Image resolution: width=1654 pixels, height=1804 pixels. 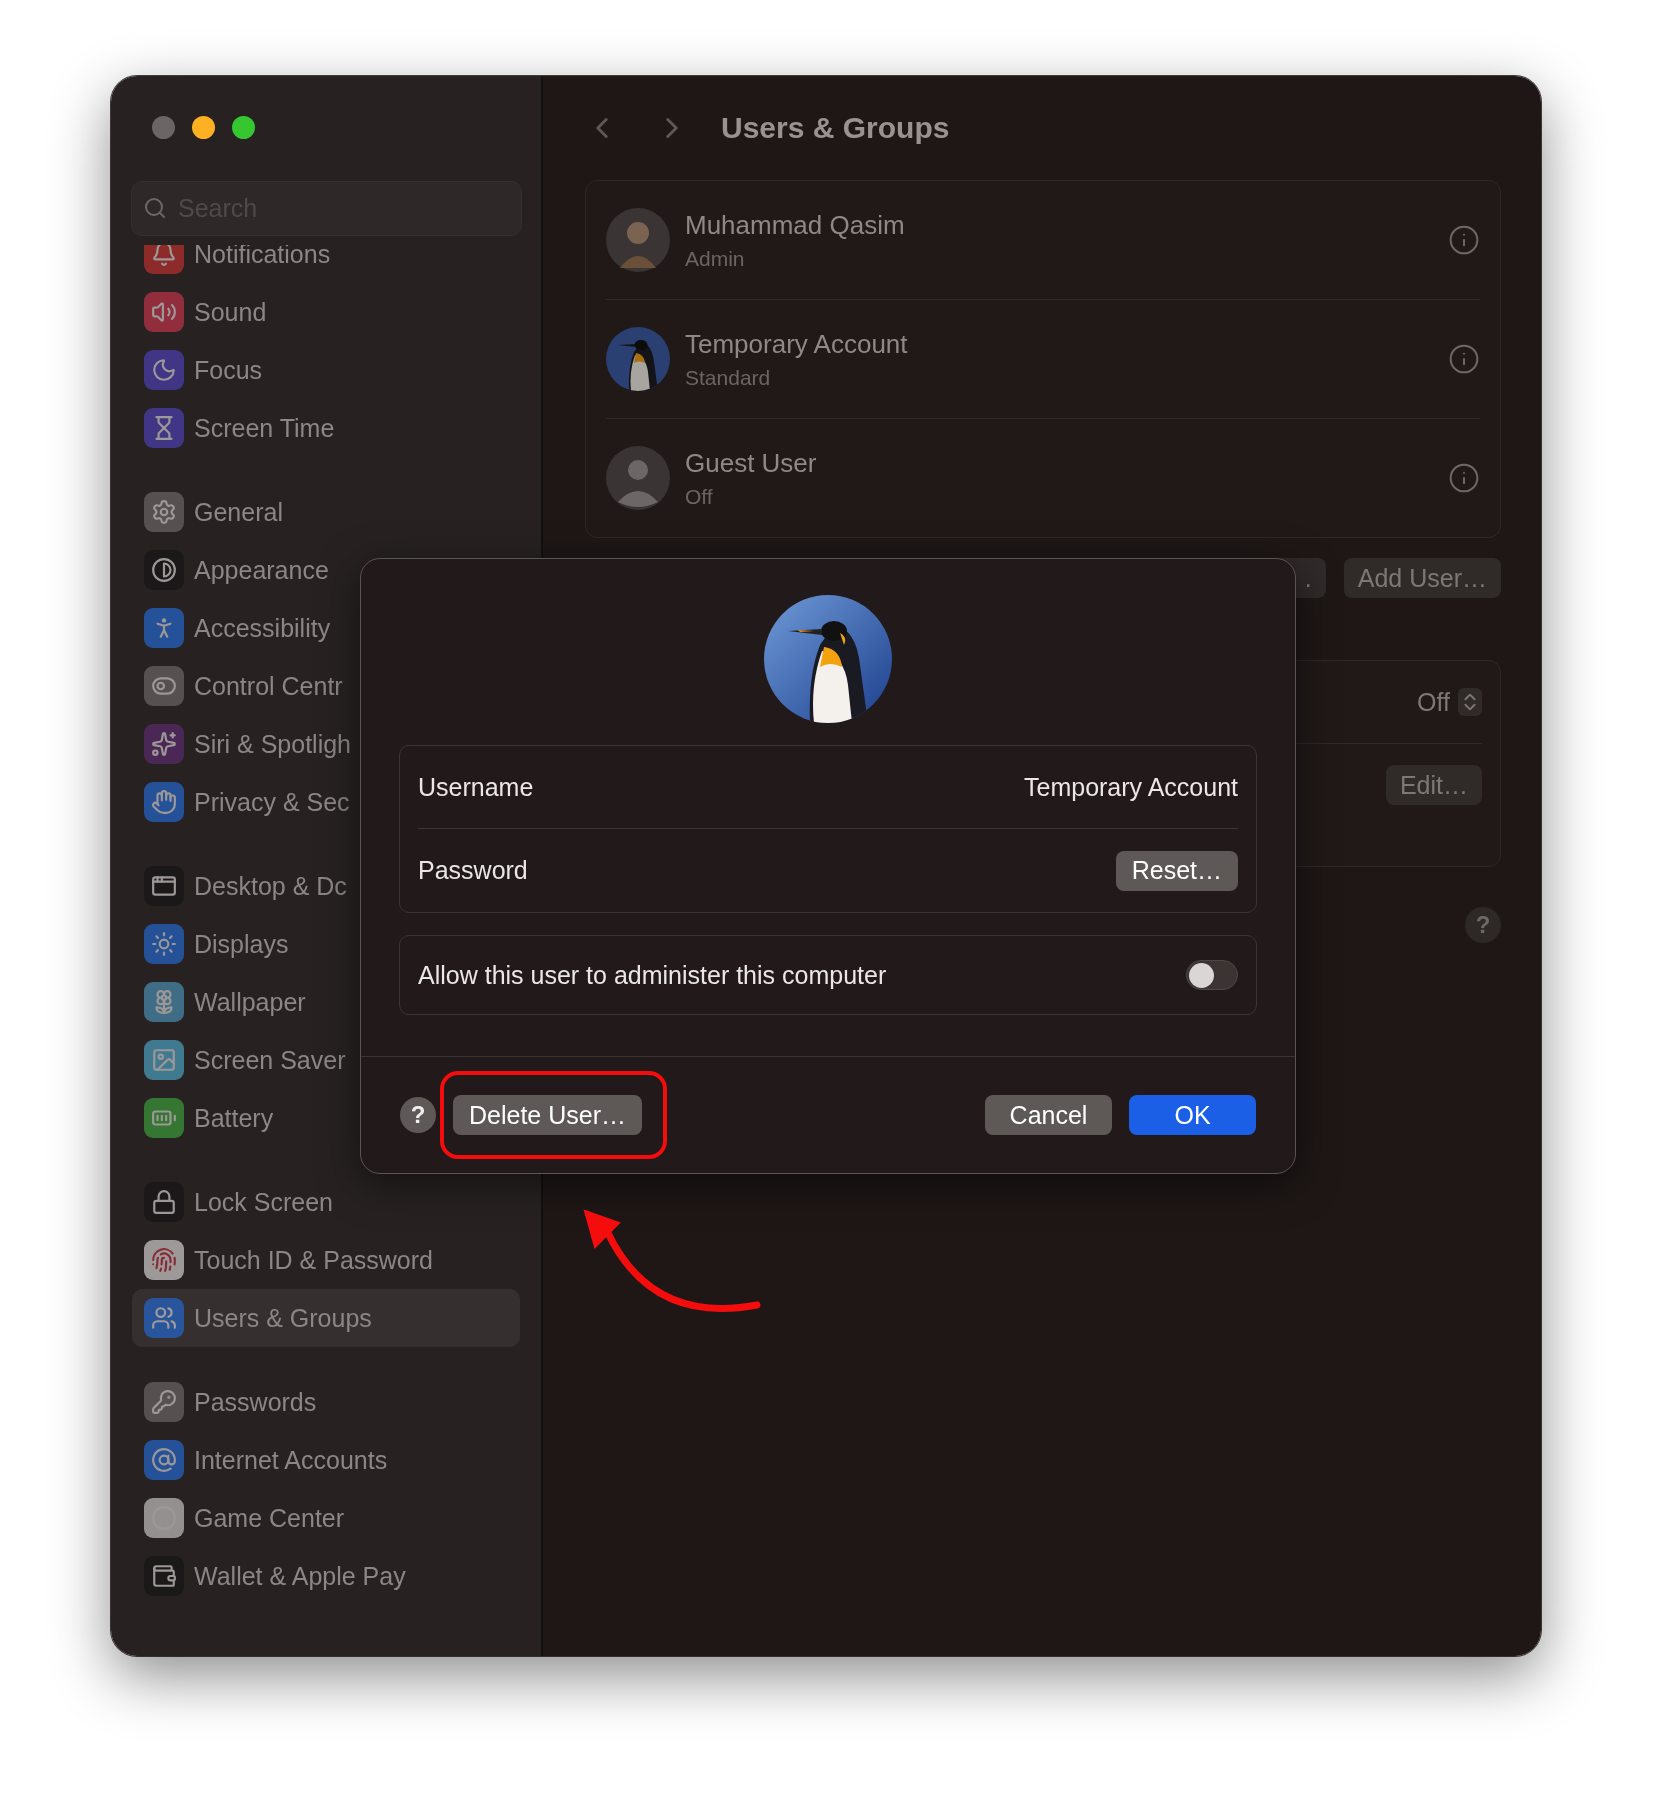 I want to click on field-label: Password, so click(x=473, y=870).